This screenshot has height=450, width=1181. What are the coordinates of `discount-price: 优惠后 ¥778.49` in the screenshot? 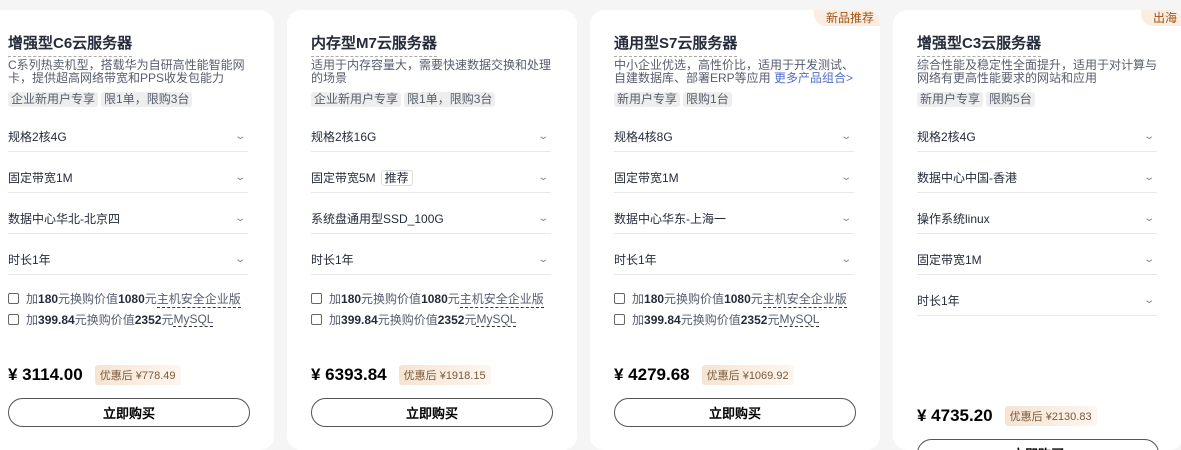 It's located at (137, 375).